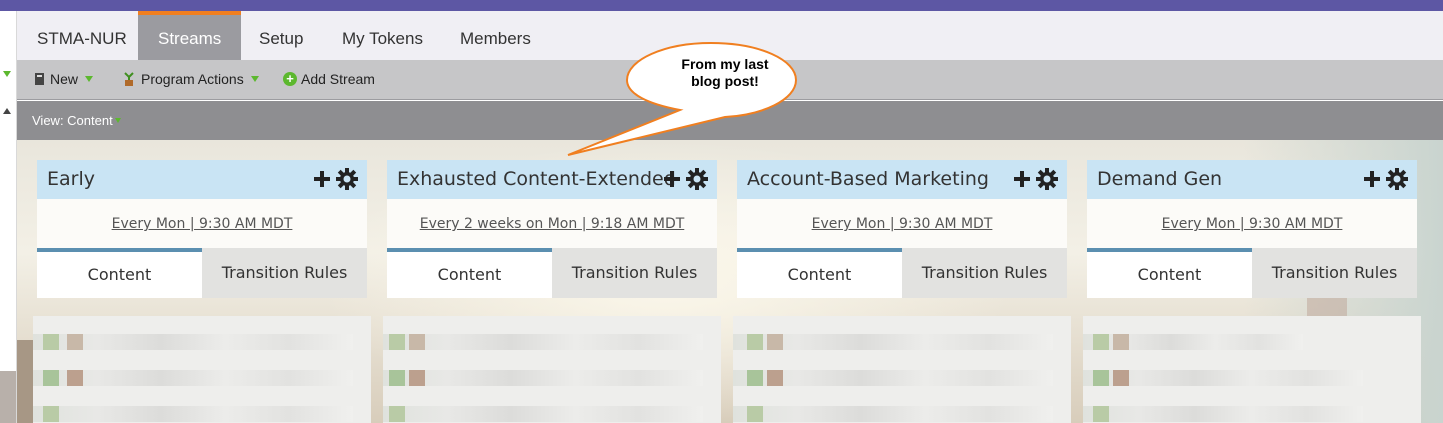  Describe the element at coordinates (725, 81) in the screenshot. I see `callout-line: blog post!` at that location.